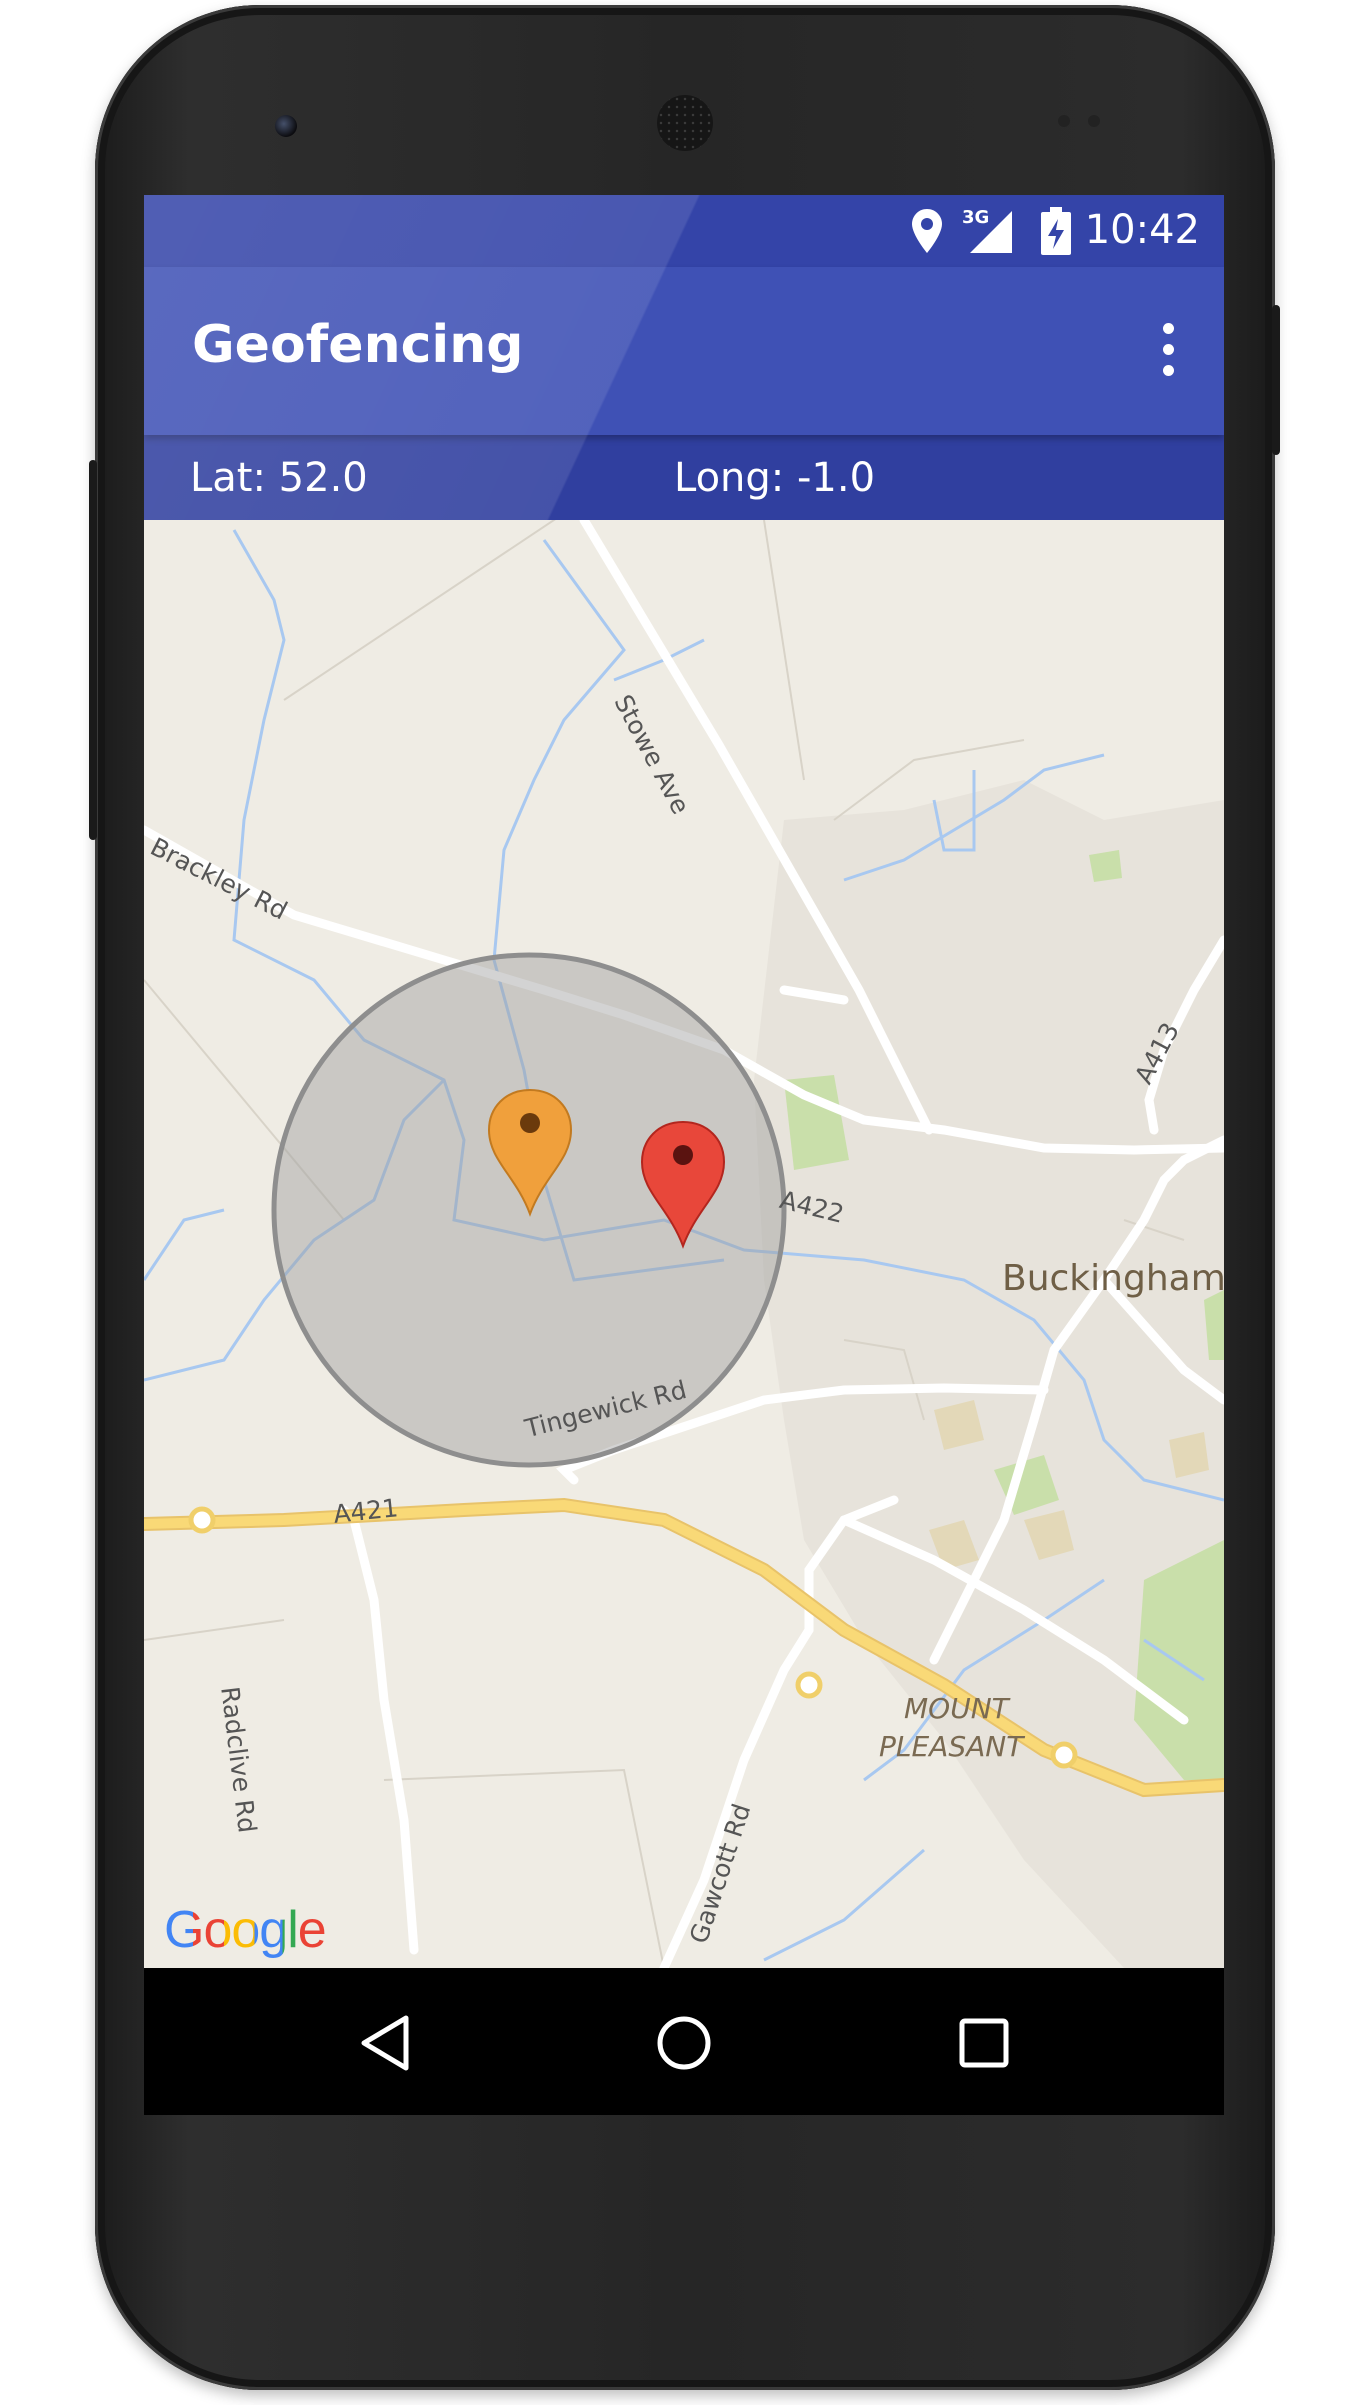 Image resolution: width=1370 pixels, height=2405 pixels. What do you see at coordinates (1105, 866) in the screenshot?
I see `park` at bounding box center [1105, 866].